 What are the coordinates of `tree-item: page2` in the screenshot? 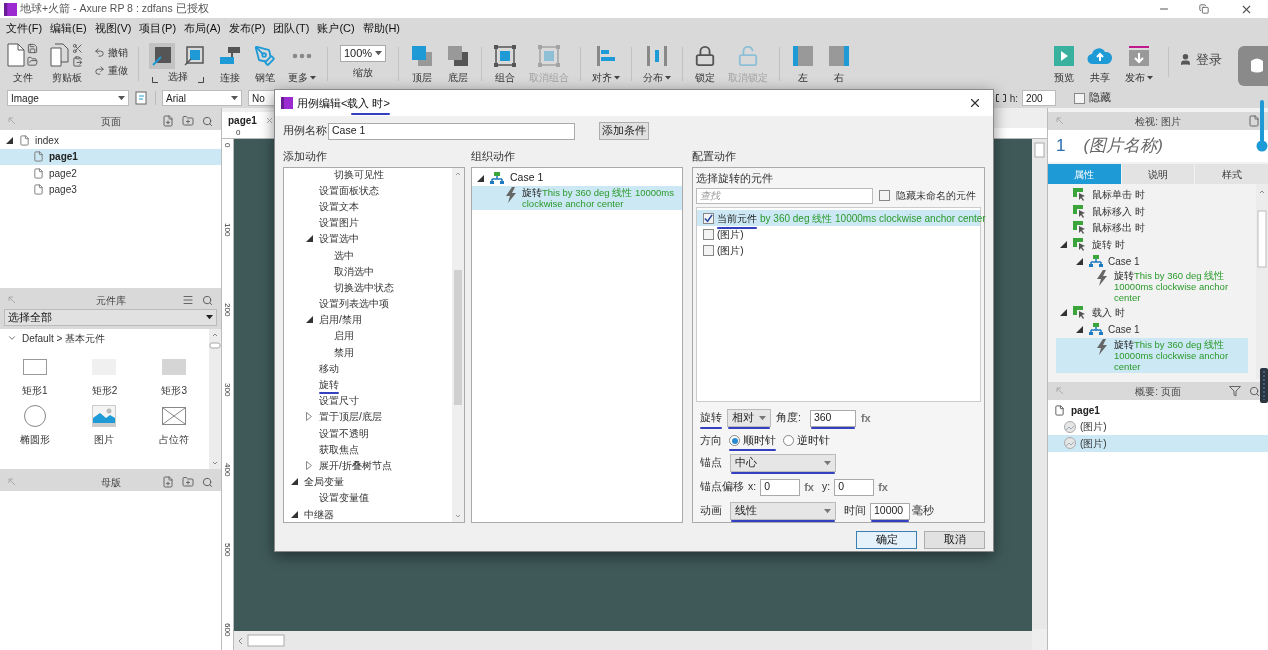 It's located at (110, 173).